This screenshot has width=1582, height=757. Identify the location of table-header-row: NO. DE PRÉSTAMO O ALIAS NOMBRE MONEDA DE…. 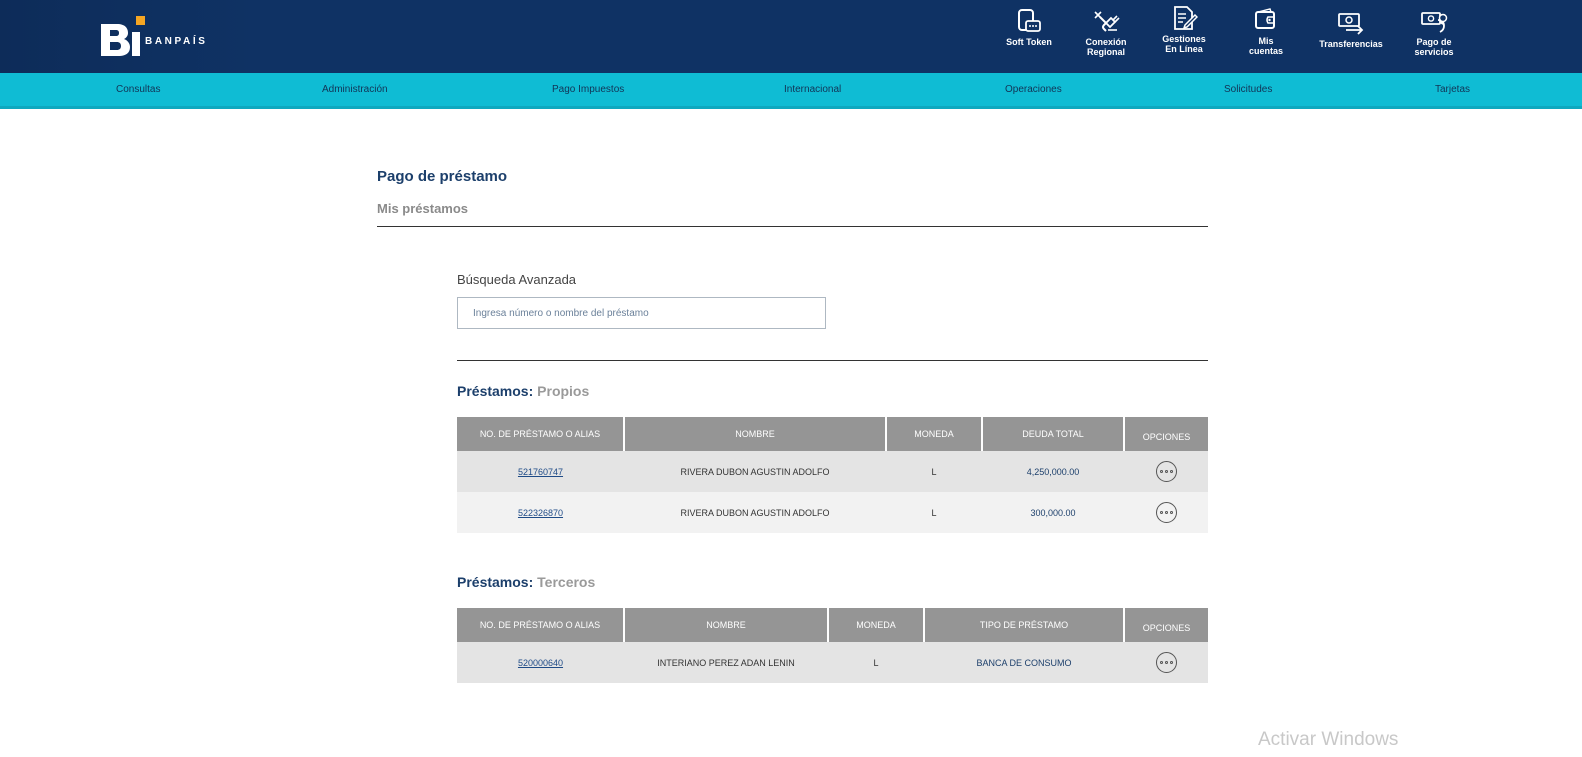
(832, 434).